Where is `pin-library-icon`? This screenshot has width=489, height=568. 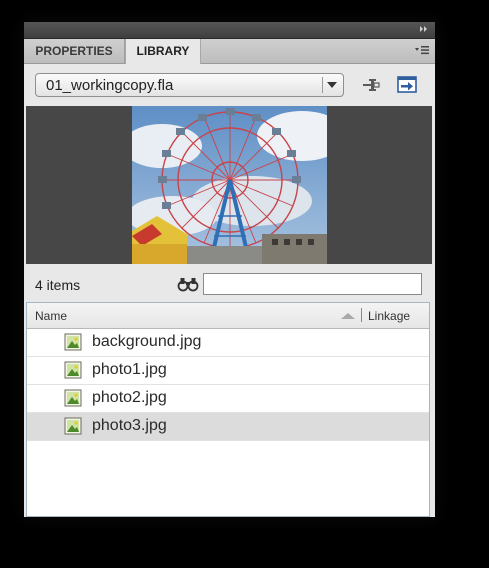 pin-library-icon is located at coordinates (371, 85).